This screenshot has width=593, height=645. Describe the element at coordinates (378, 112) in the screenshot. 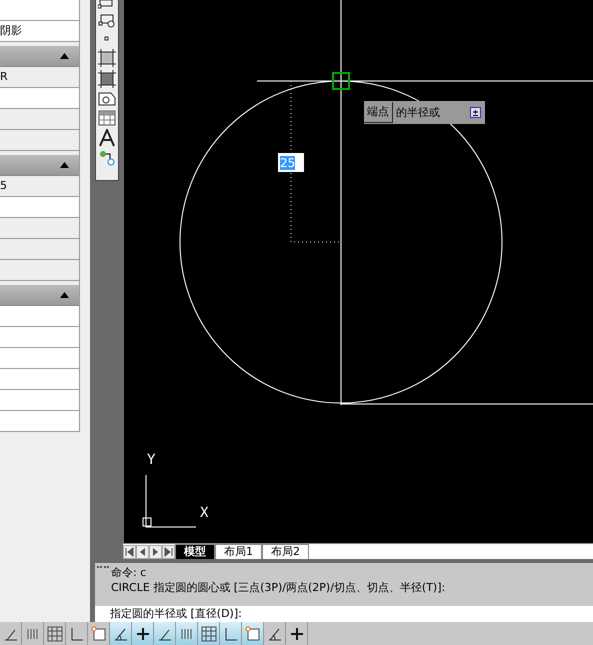

I see `snap-label: 端点` at that location.